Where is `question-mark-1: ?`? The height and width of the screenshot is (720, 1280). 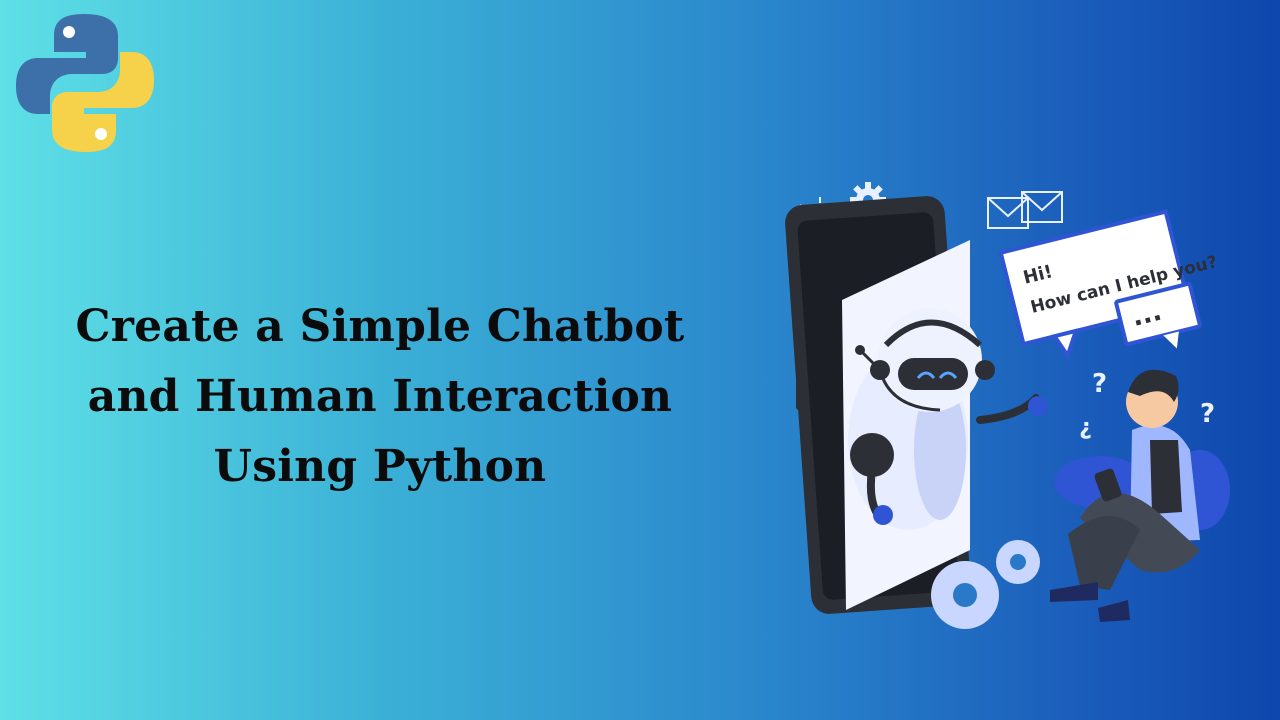 question-mark-1: ? is located at coordinates (1099, 384).